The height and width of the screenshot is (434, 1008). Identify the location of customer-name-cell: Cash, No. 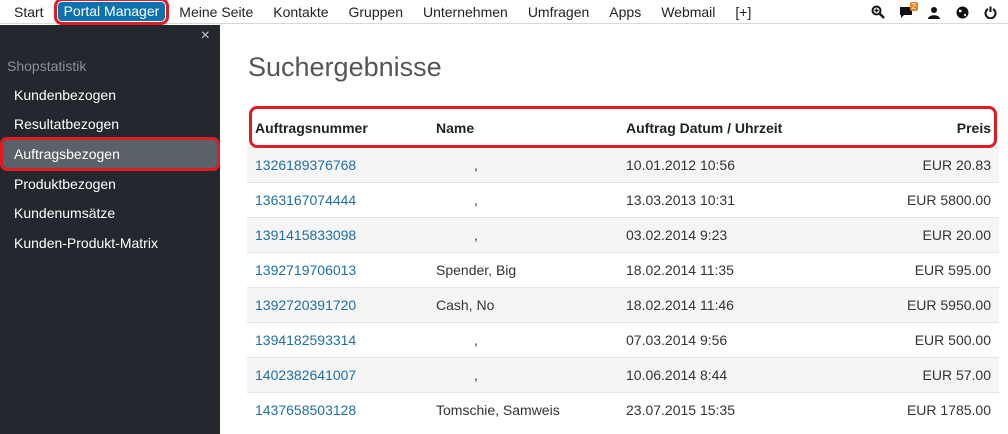
(523, 304).